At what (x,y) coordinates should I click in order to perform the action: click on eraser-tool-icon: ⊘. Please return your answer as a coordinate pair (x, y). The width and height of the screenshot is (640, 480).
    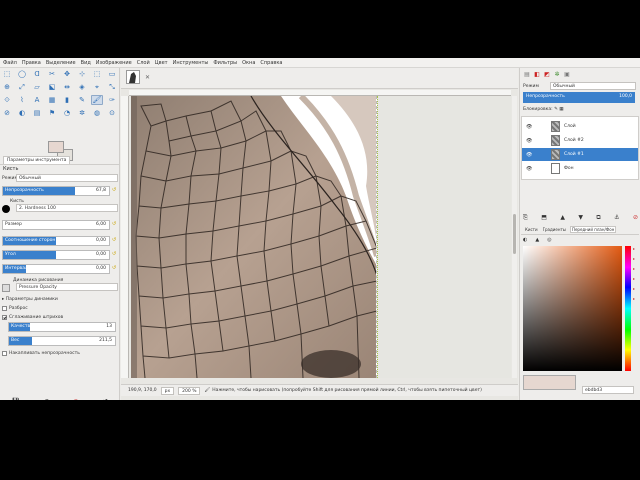
    Looking at the image, I should click on (7, 113).